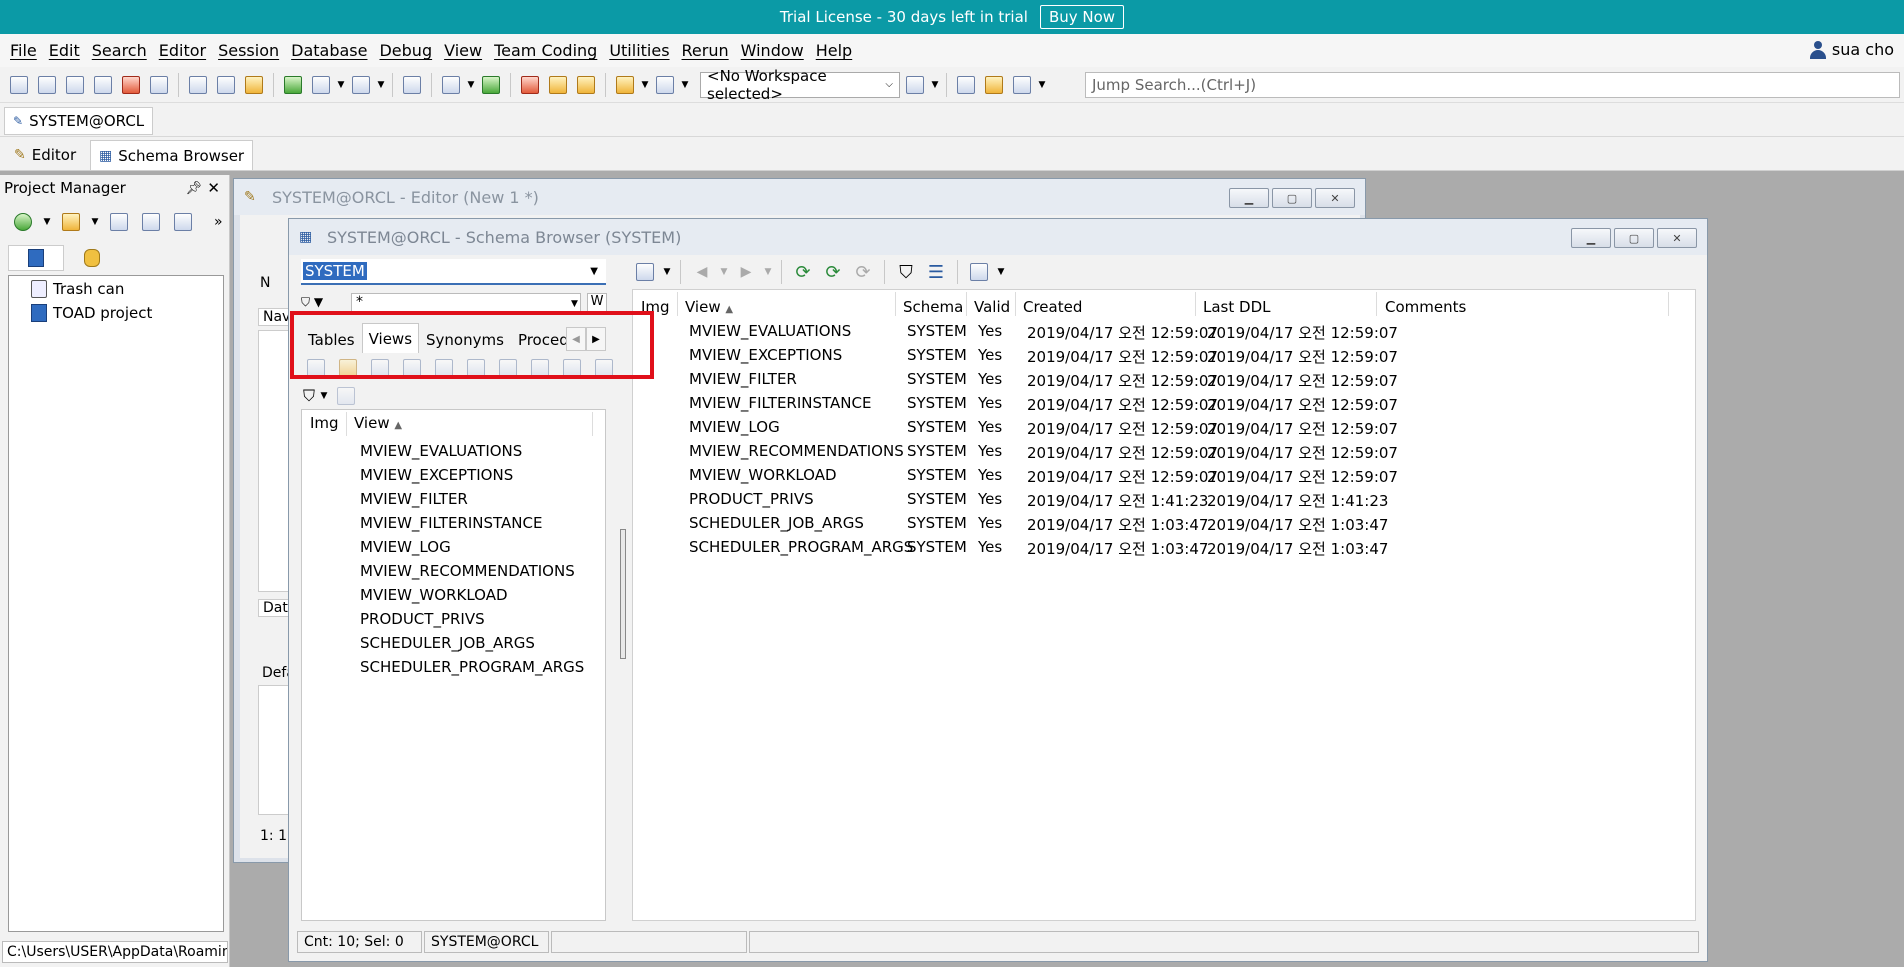  What do you see at coordinates (1851, 49) in the screenshot?
I see `user-menu: sua cho` at bounding box center [1851, 49].